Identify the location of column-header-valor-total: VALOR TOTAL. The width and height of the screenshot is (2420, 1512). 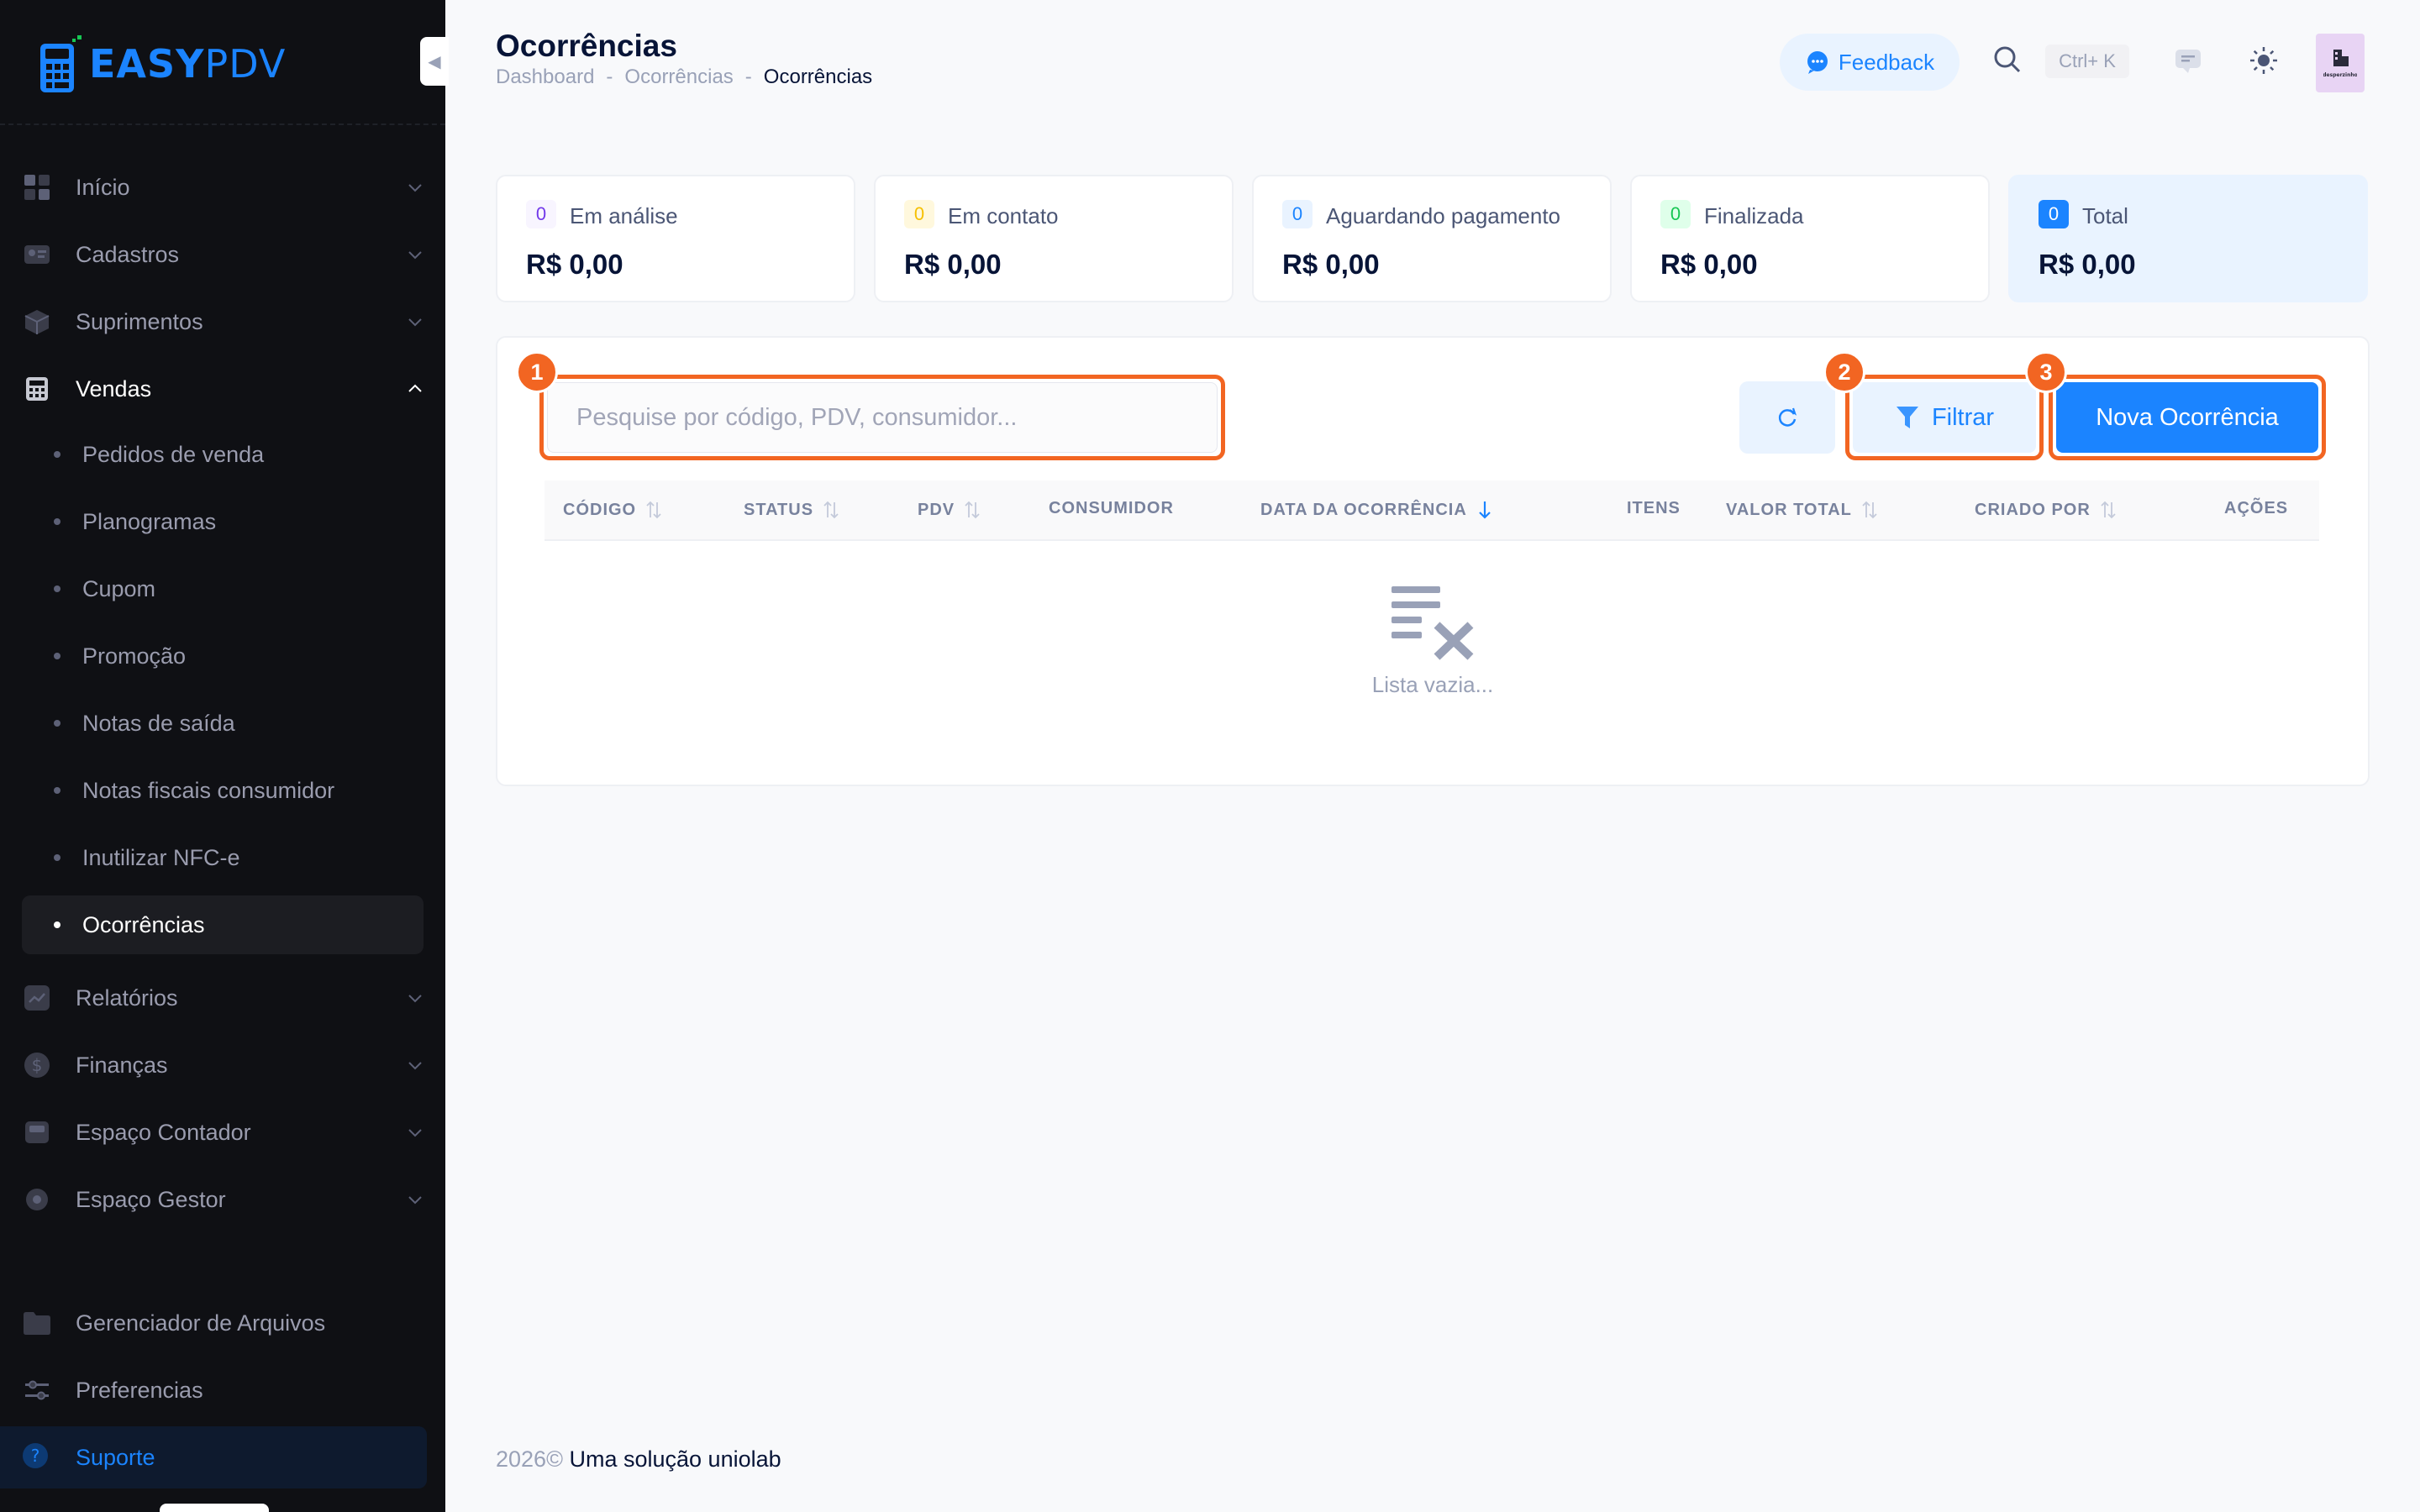
(1802, 510).